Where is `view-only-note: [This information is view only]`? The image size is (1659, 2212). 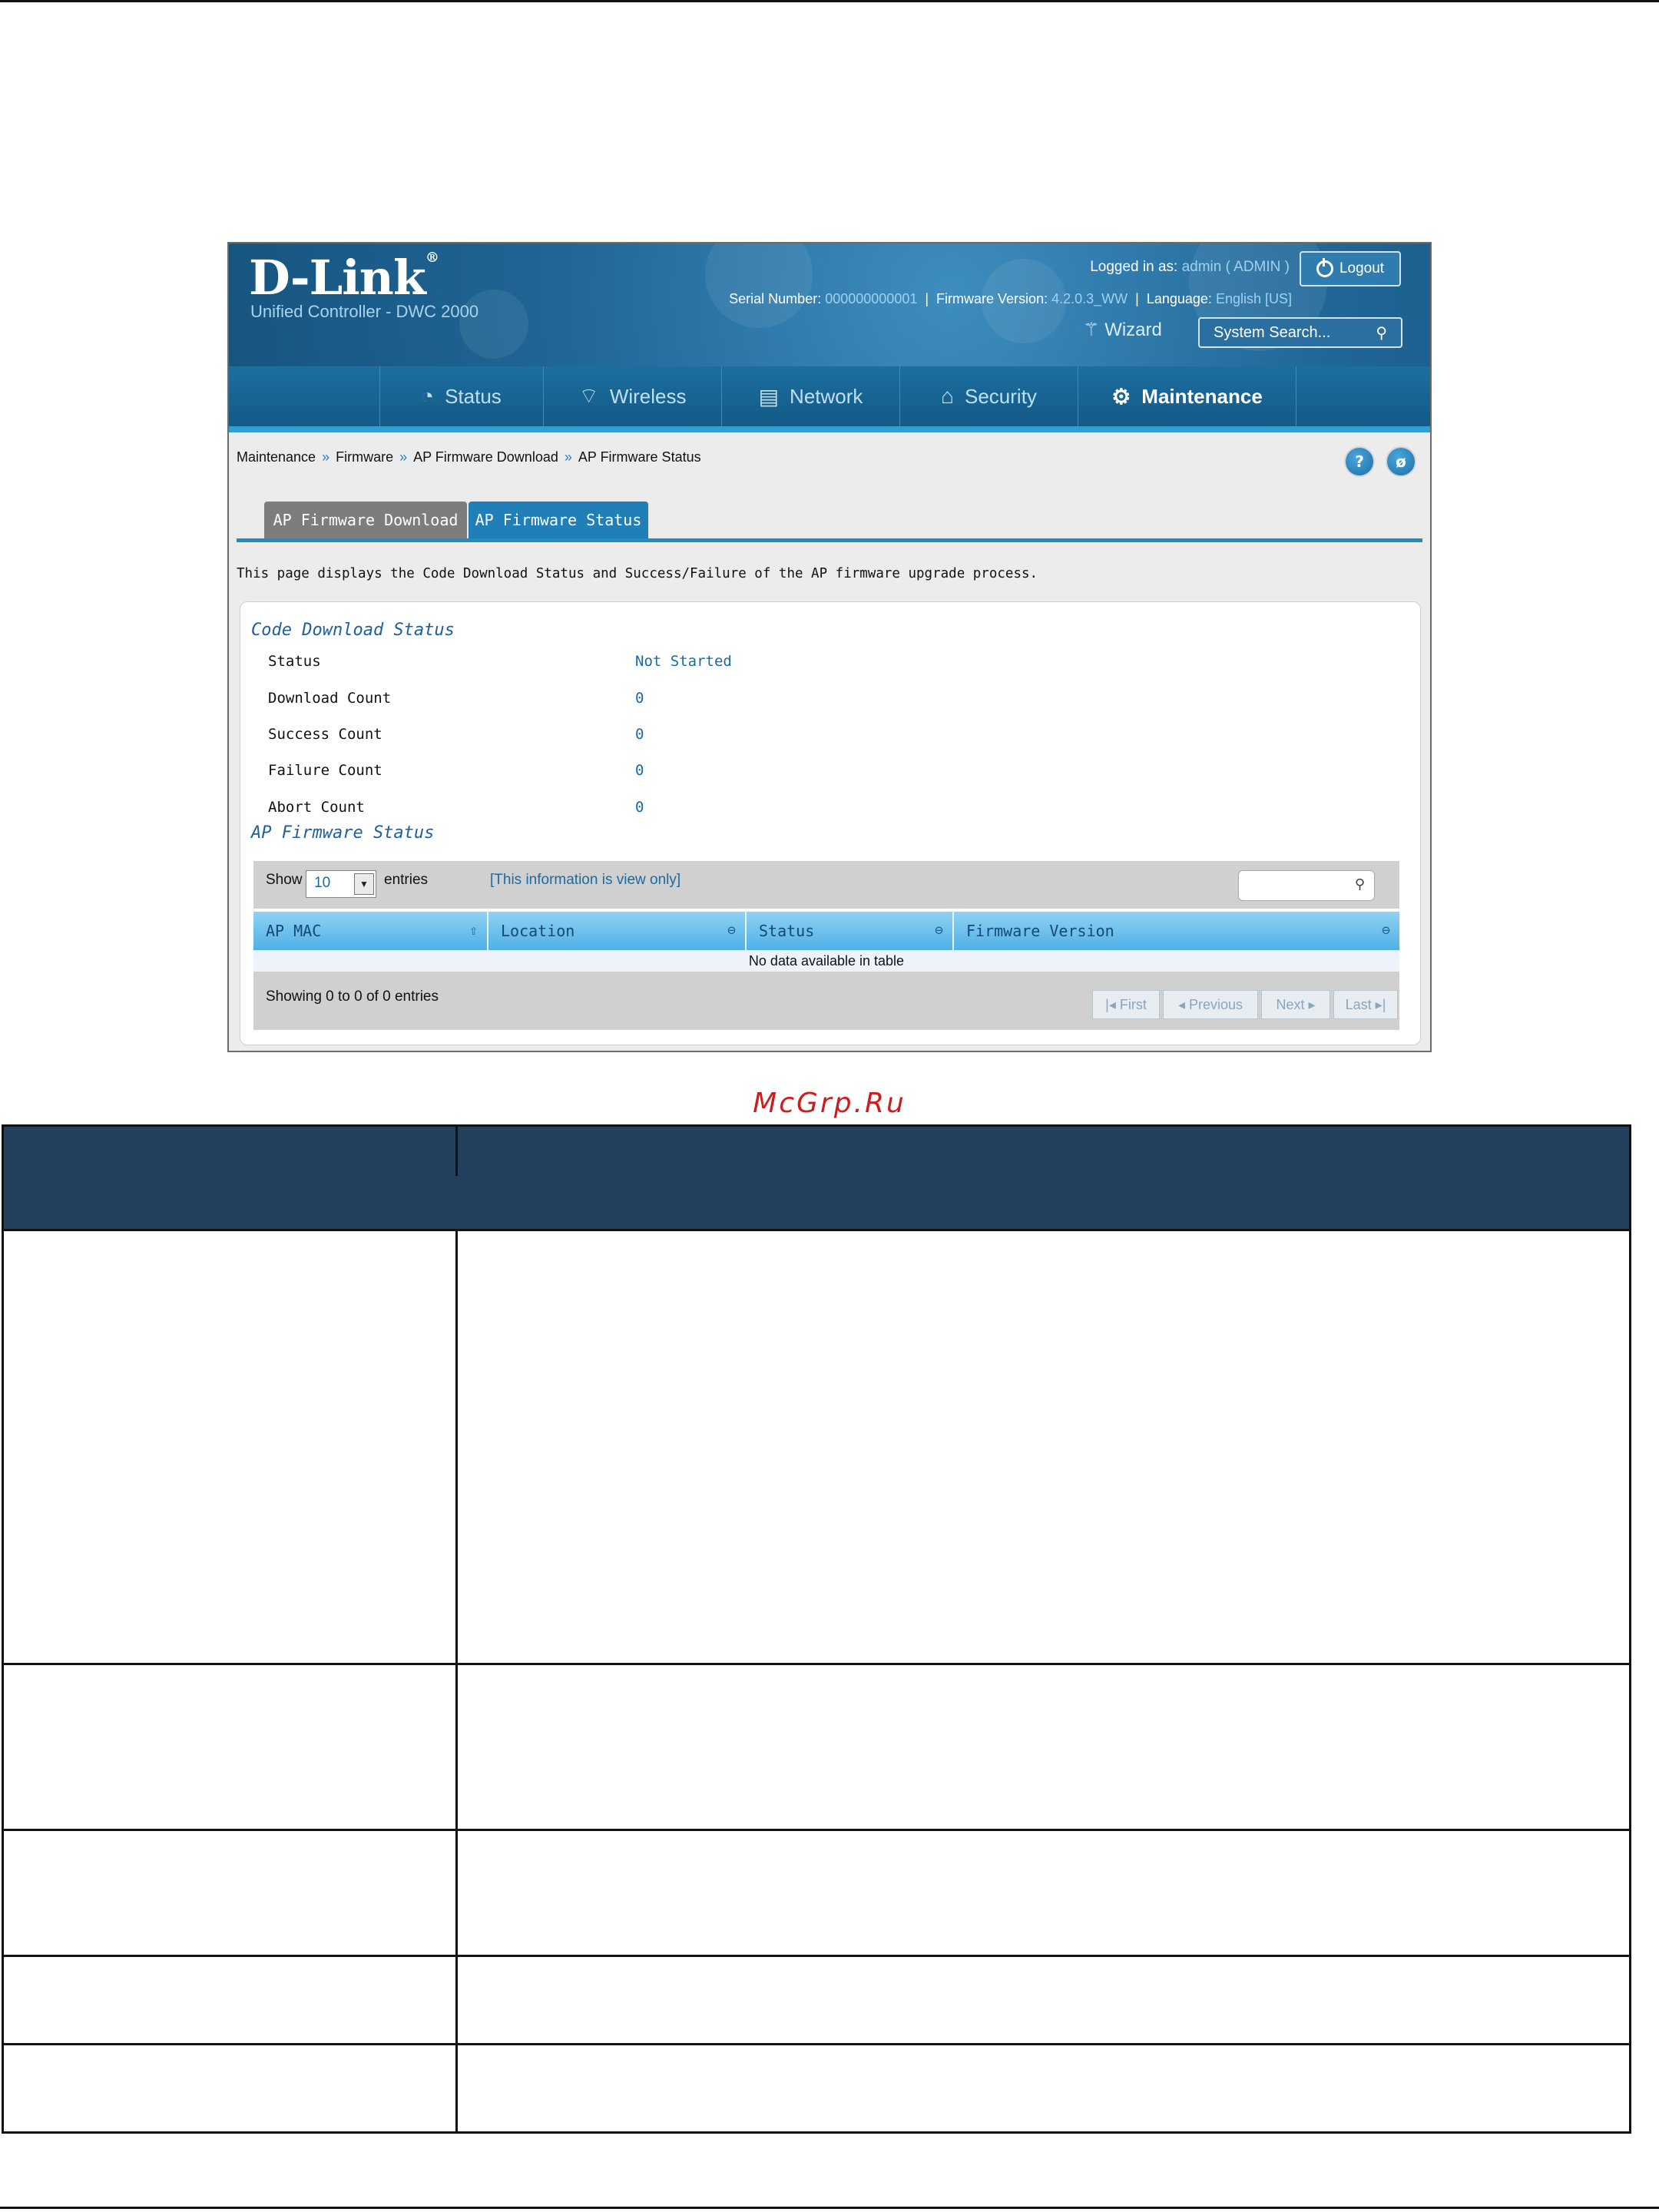
view-only-note: [This information is view only] is located at coordinates (585, 880).